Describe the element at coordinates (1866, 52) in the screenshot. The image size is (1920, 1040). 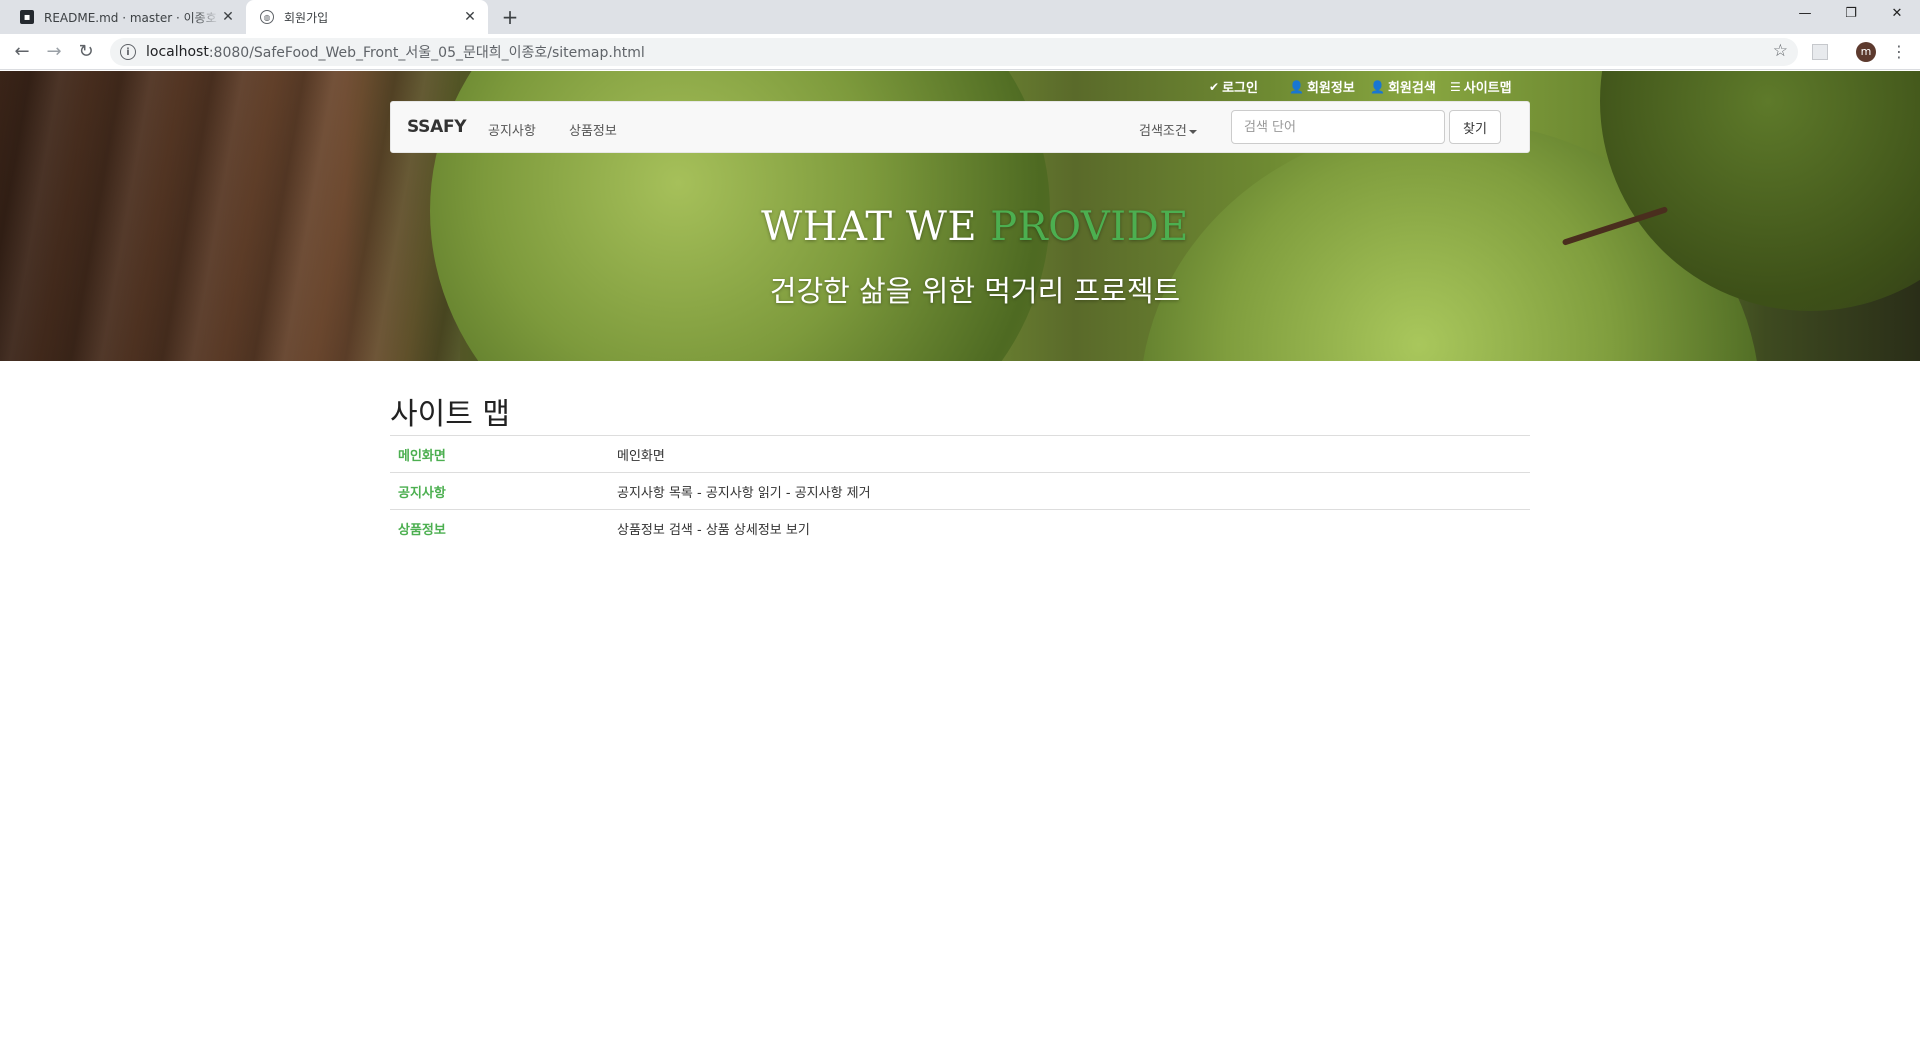
I see `profile-avatar: m` at that location.